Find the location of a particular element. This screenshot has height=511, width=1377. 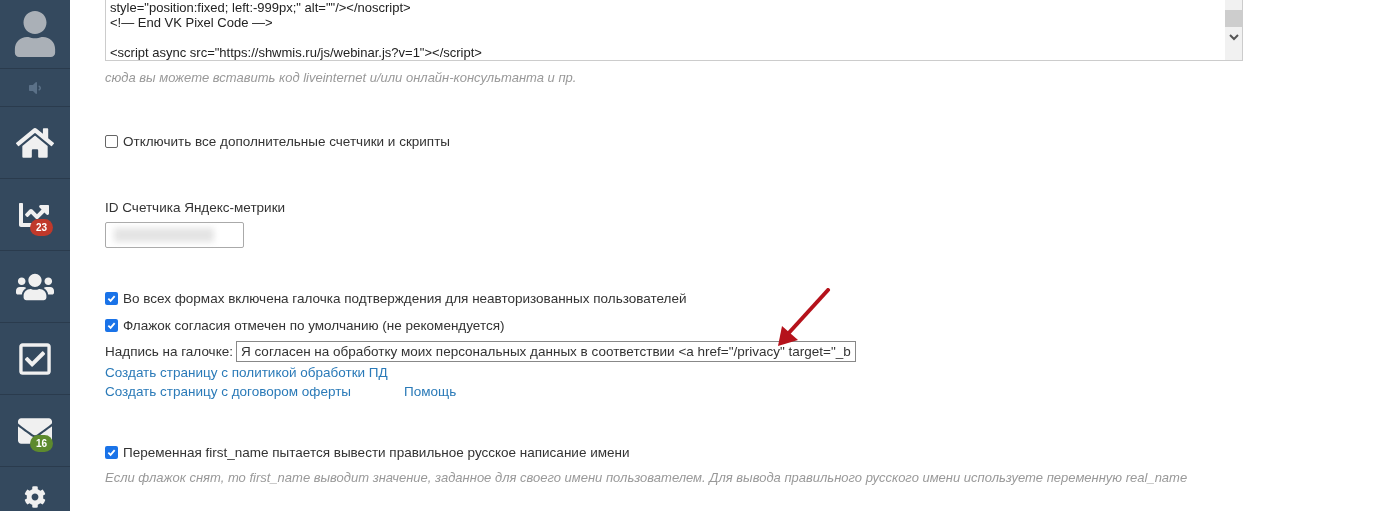

hint-text: сюда вы можете вставить код liveinternet и/или онлайн-консультанта и пр. is located at coordinates (341, 77).